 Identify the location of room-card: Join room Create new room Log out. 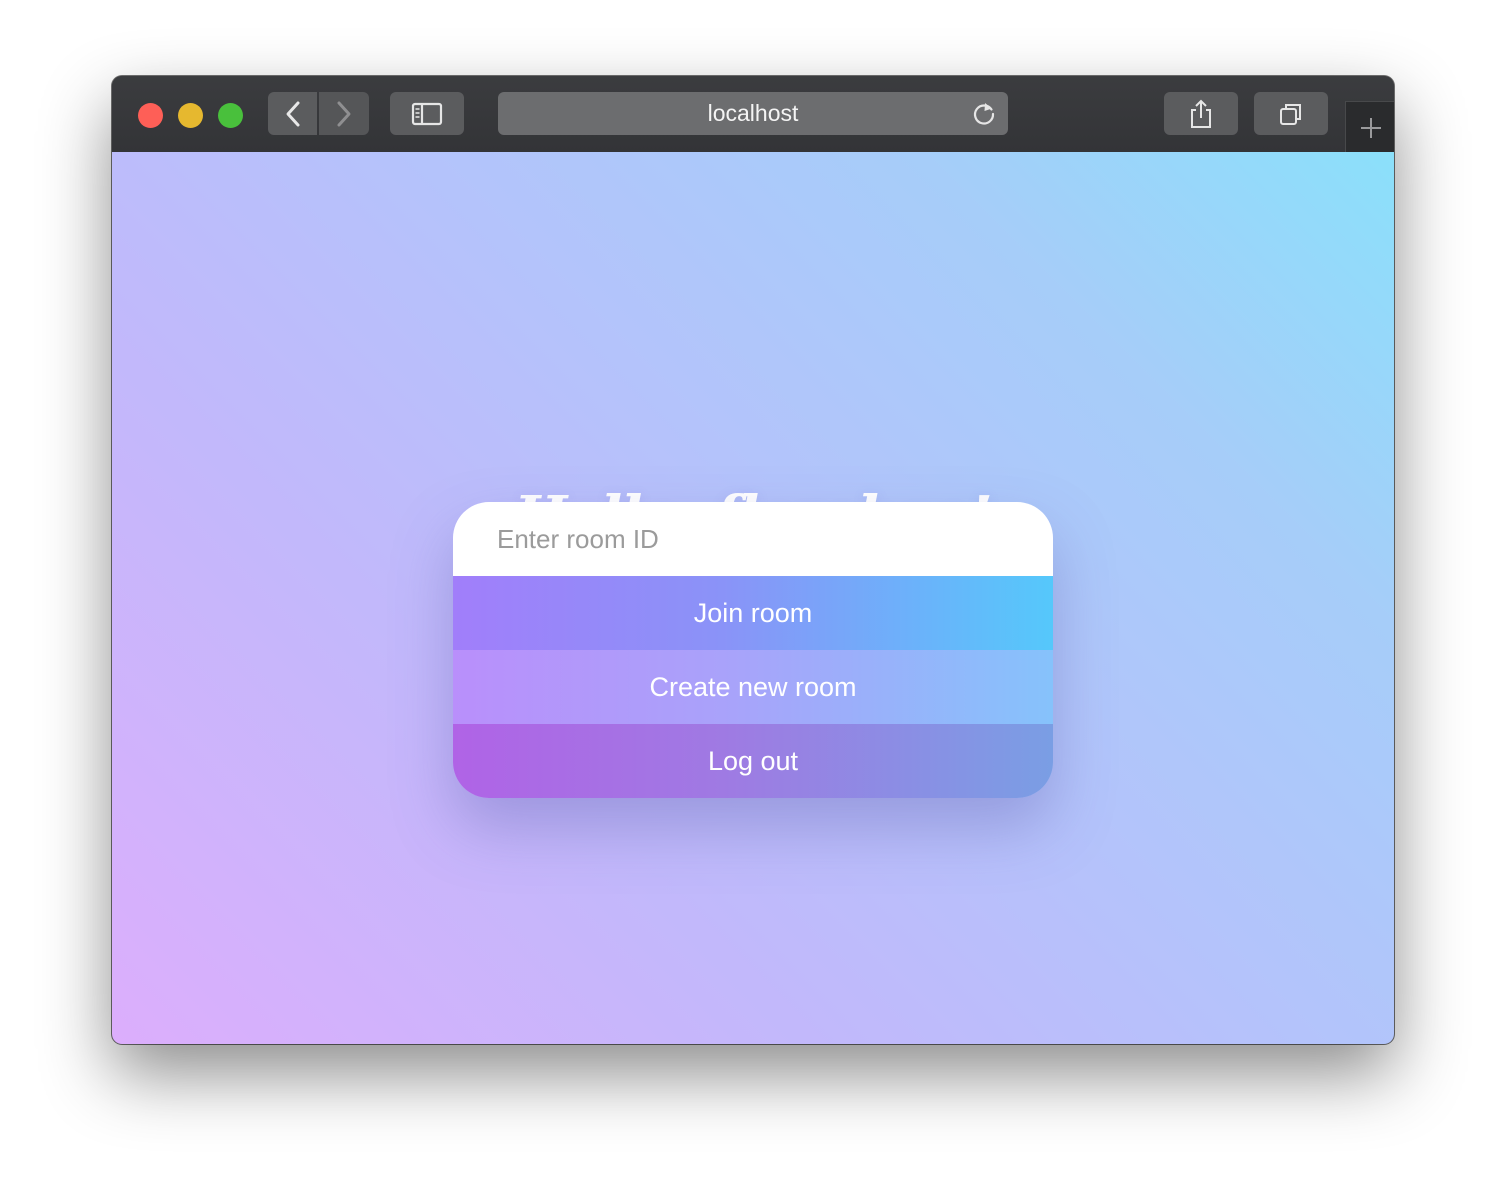
(753, 650).